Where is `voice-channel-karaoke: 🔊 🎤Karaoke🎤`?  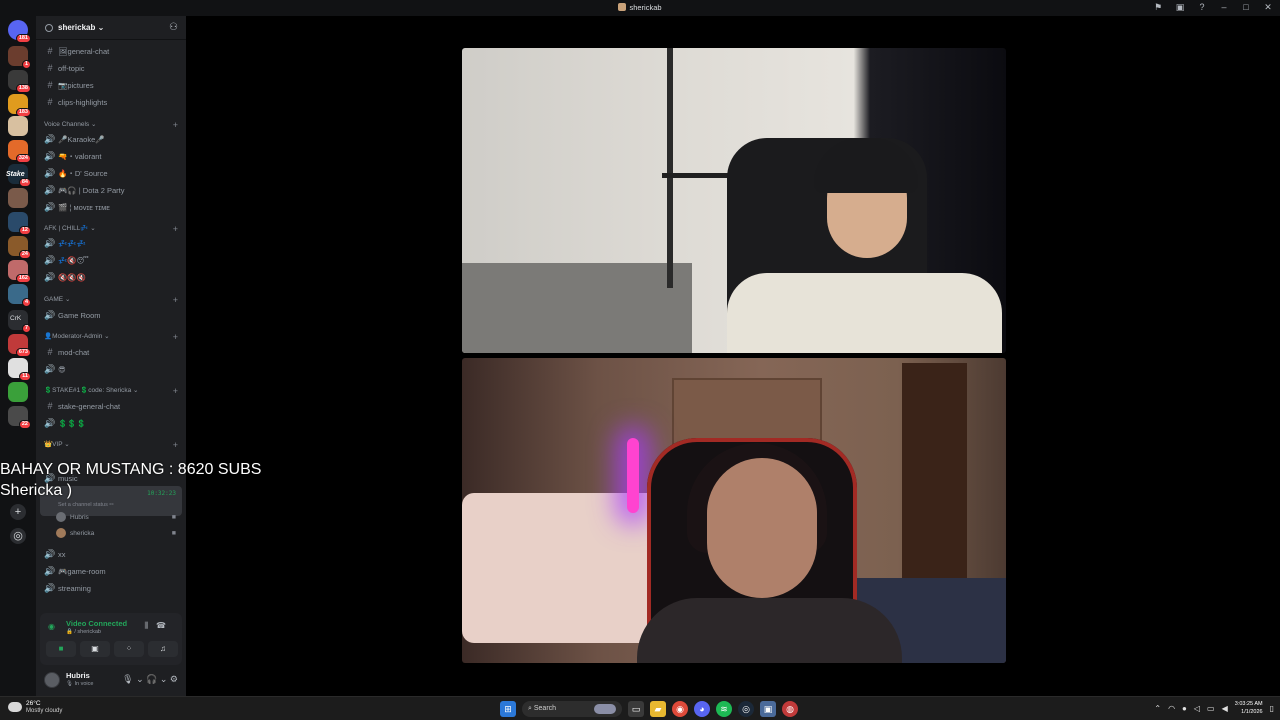 voice-channel-karaoke: 🔊 🎤Karaoke🎤 is located at coordinates (113, 139).